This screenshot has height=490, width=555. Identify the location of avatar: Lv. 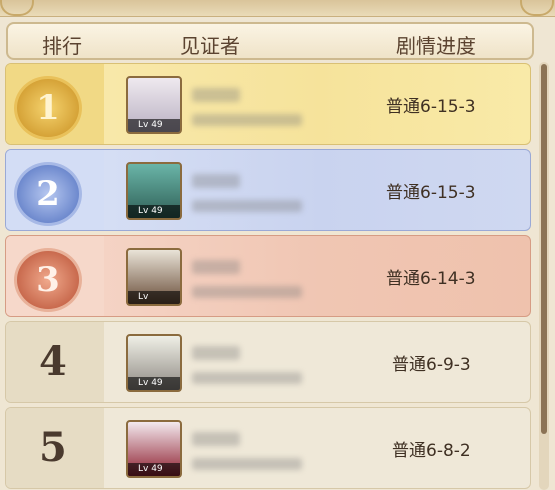
(154, 277).